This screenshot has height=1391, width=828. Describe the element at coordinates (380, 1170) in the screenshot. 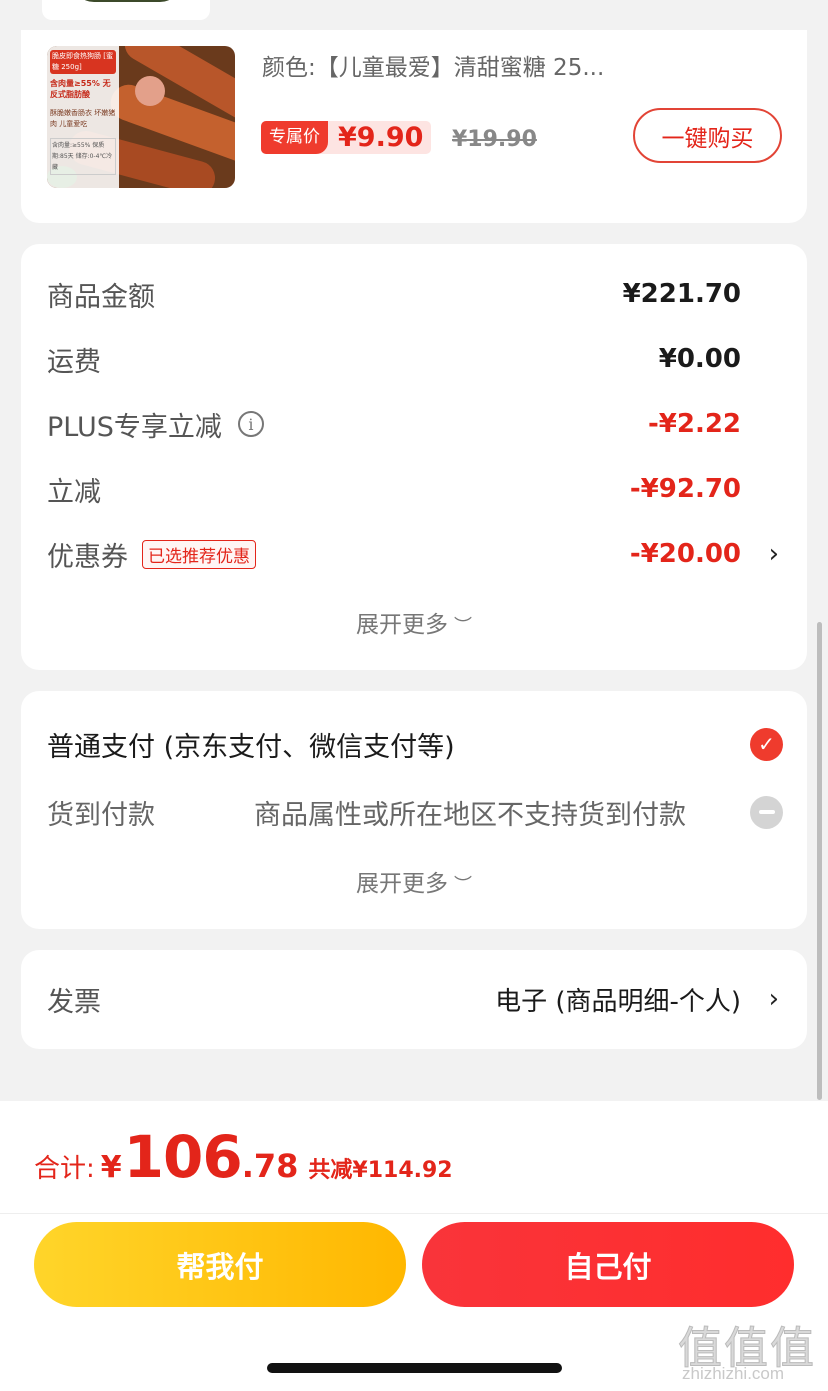

I see `total-saved: 共减¥114.92` at that location.